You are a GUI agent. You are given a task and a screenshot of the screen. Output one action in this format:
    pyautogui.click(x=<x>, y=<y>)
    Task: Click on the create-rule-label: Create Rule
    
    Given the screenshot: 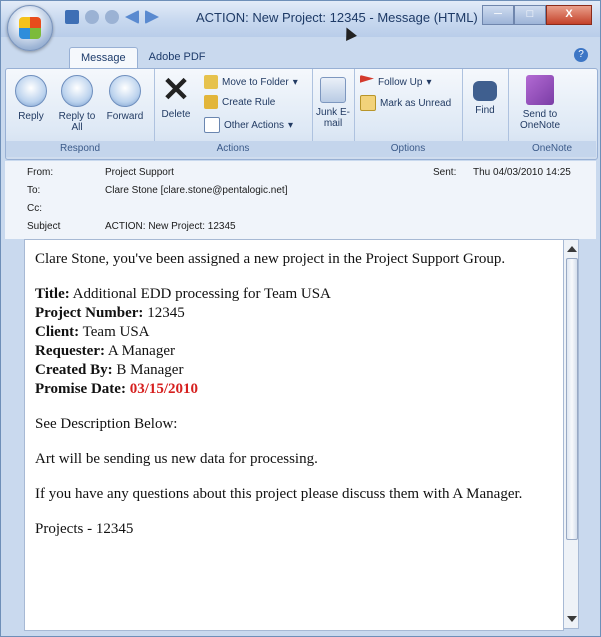 What is the action you would take?
    pyautogui.click(x=249, y=102)
    